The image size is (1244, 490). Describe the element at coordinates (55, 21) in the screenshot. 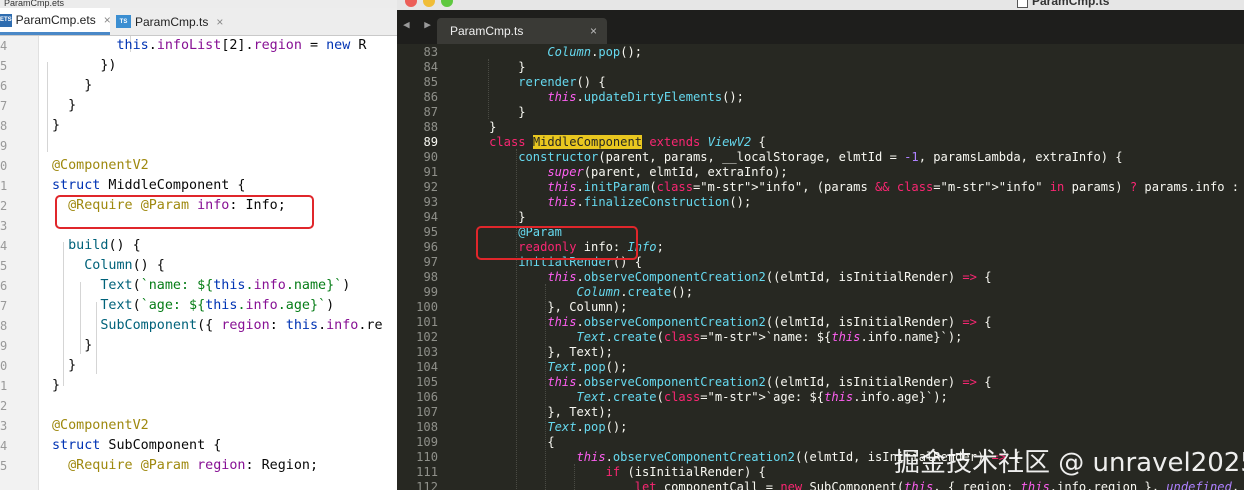

I see `tab-paramcmp-ets: ETS ParamCmp.ets ×` at that location.